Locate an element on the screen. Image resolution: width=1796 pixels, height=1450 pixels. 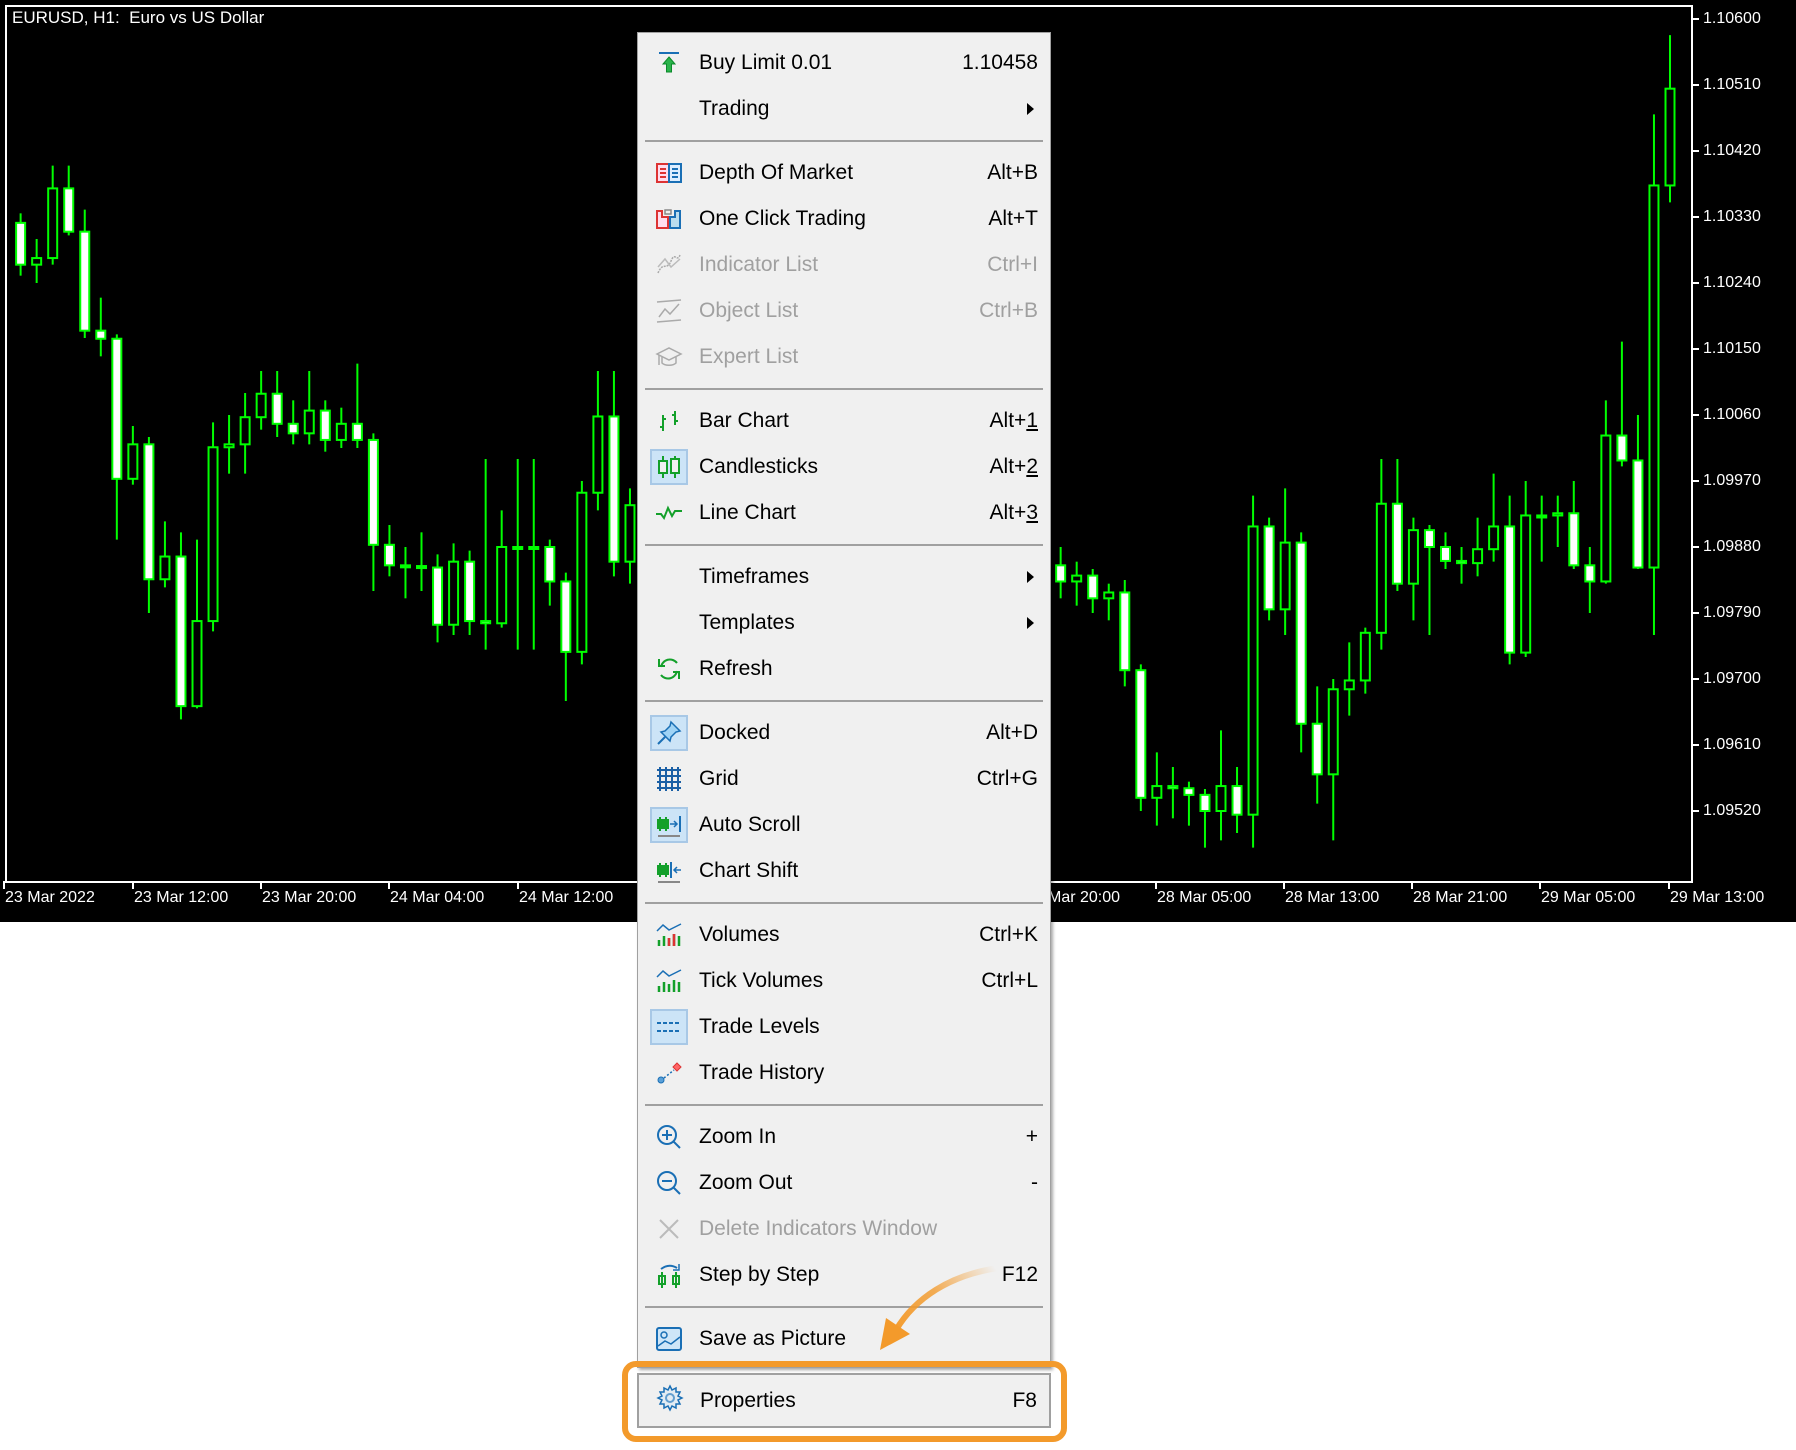
menu-item-chart-shift: Chart Shift is located at coordinates (844, 871).